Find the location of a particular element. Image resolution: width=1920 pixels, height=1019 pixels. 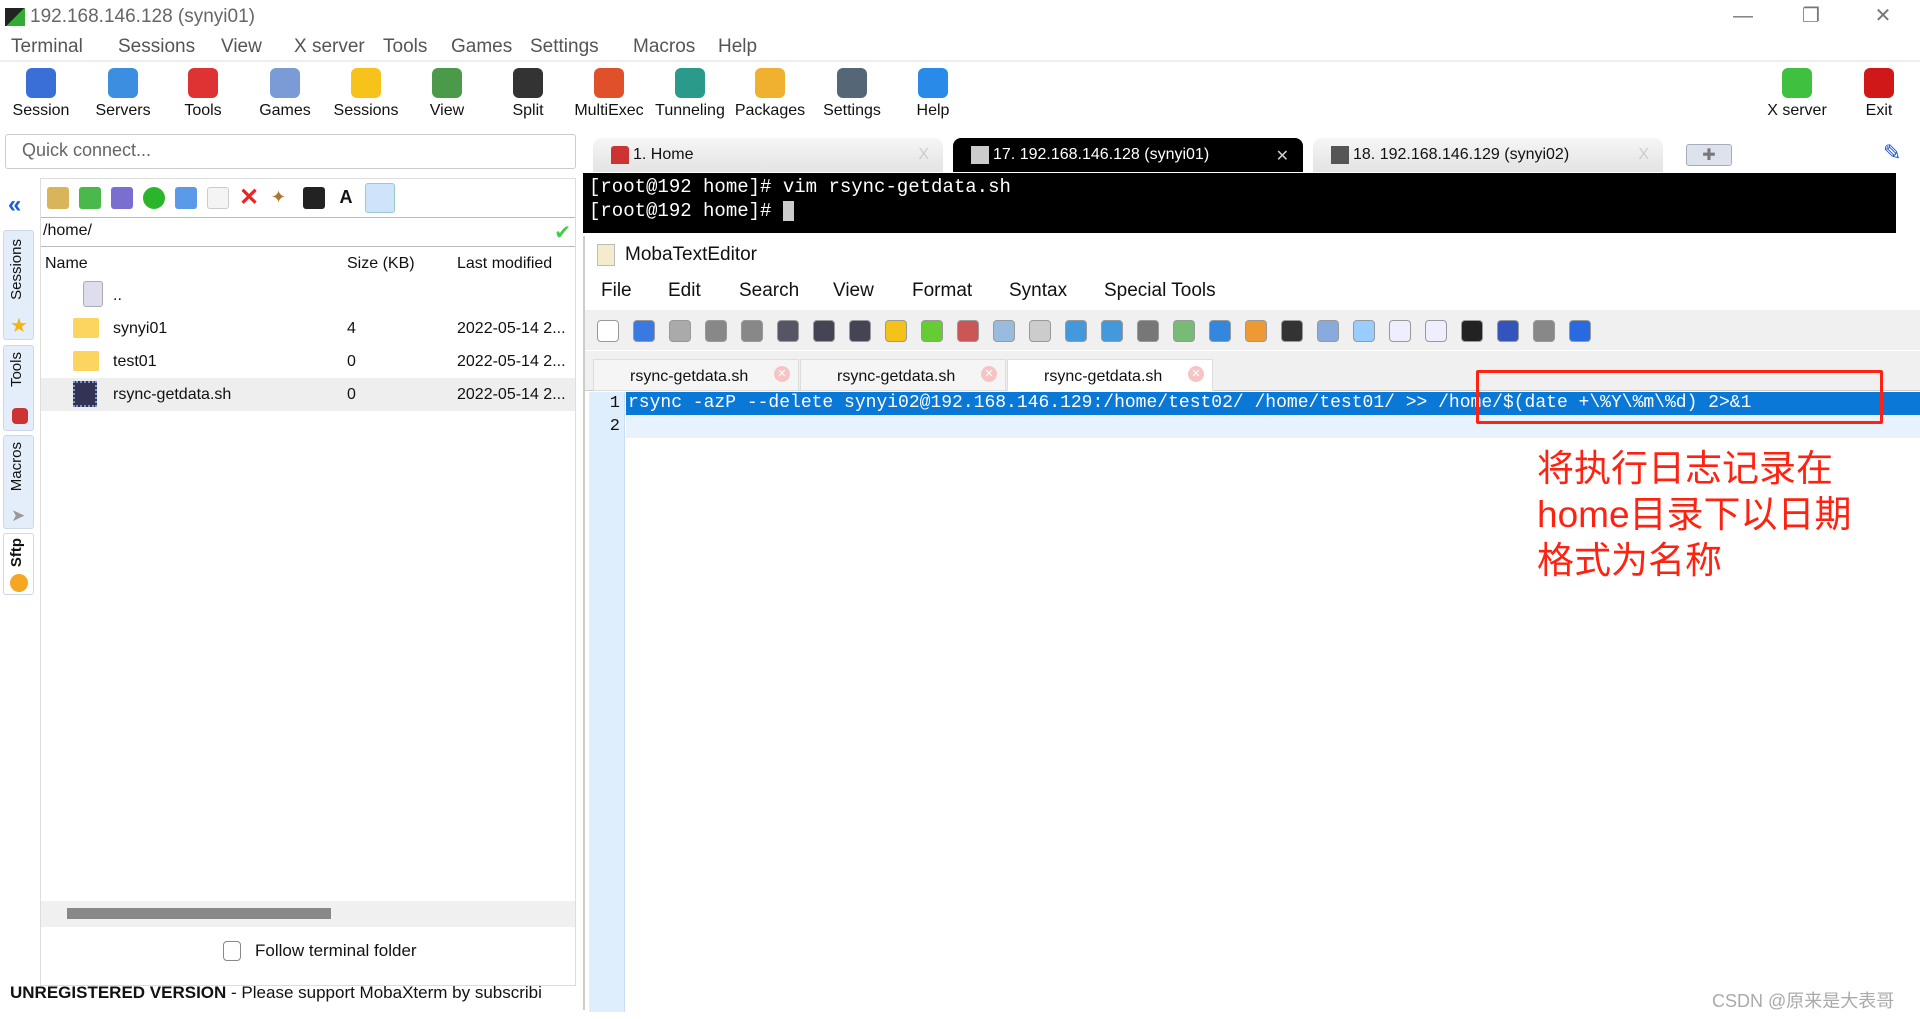

show-symbols-icon is located at coordinates (1436, 331).